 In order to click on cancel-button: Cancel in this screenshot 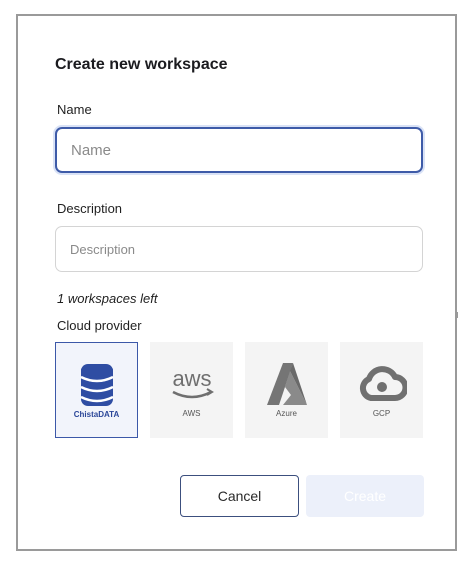, I will do `click(239, 496)`.